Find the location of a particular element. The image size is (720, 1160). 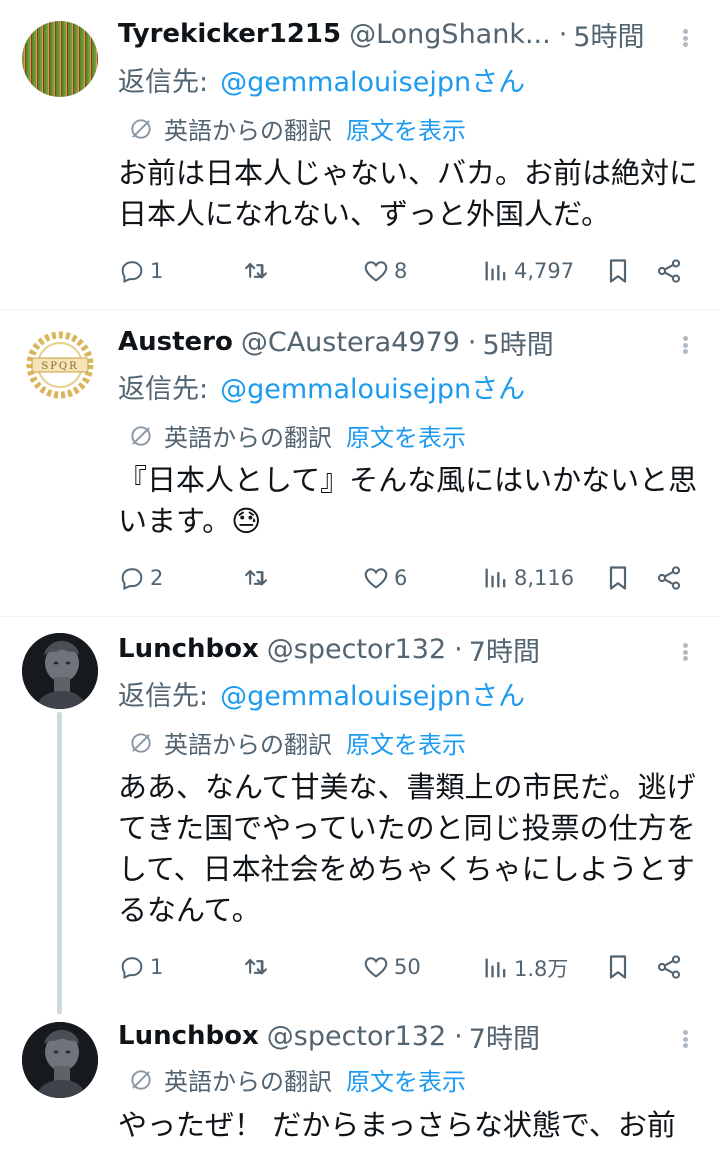

display-name: Tyrekicker1215 is located at coordinates (229, 34).